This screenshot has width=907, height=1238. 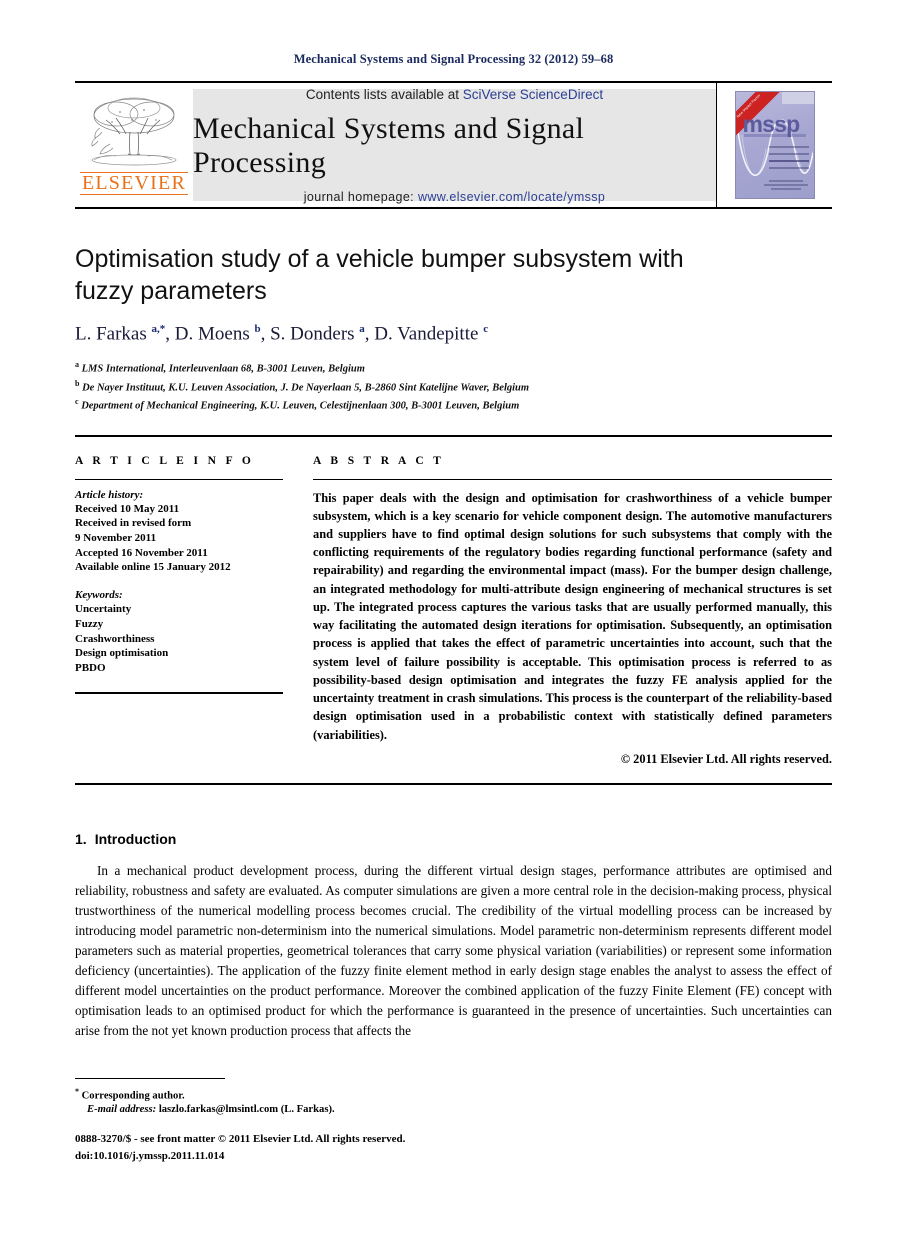 What do you see at coordinates (379, 460) in the screenshot?
I see `abstract-heading: A B S T R A C T` at bounding box center [379, 460].